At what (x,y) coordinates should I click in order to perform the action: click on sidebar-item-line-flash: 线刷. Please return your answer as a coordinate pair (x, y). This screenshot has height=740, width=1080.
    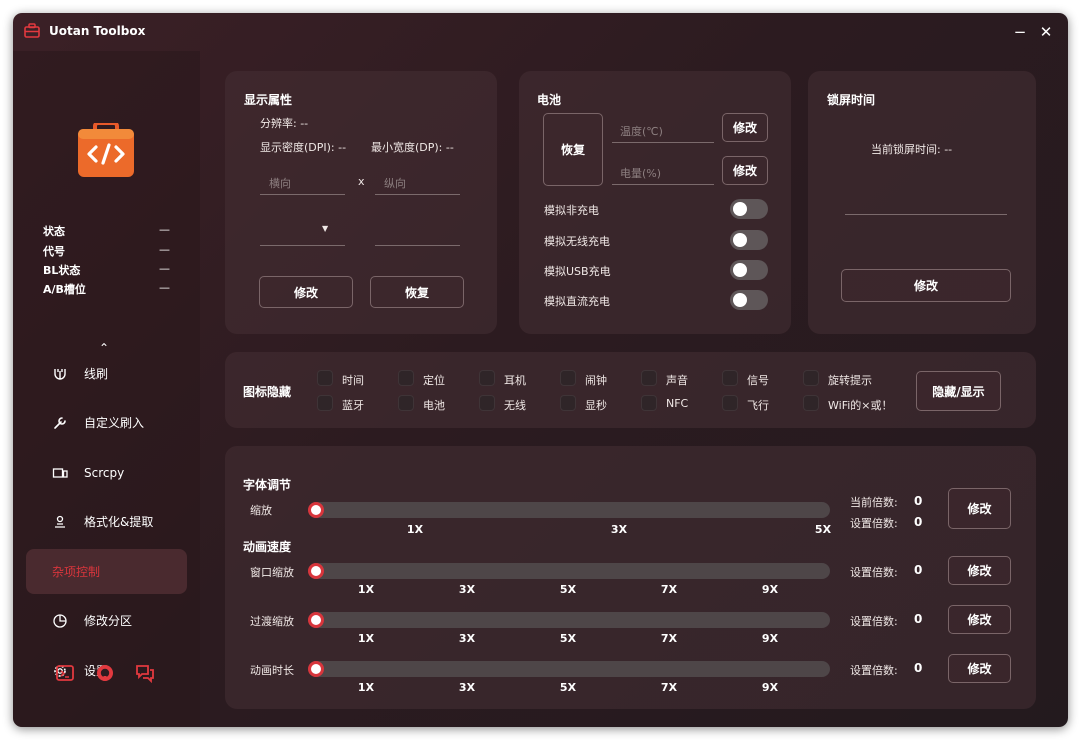
    Looking at the image, I should click on (106, 373).